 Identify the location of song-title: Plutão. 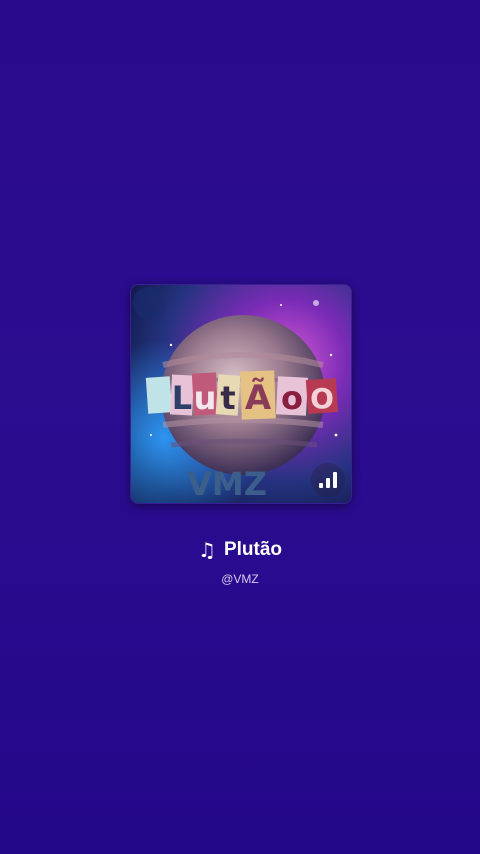
(252, 549).